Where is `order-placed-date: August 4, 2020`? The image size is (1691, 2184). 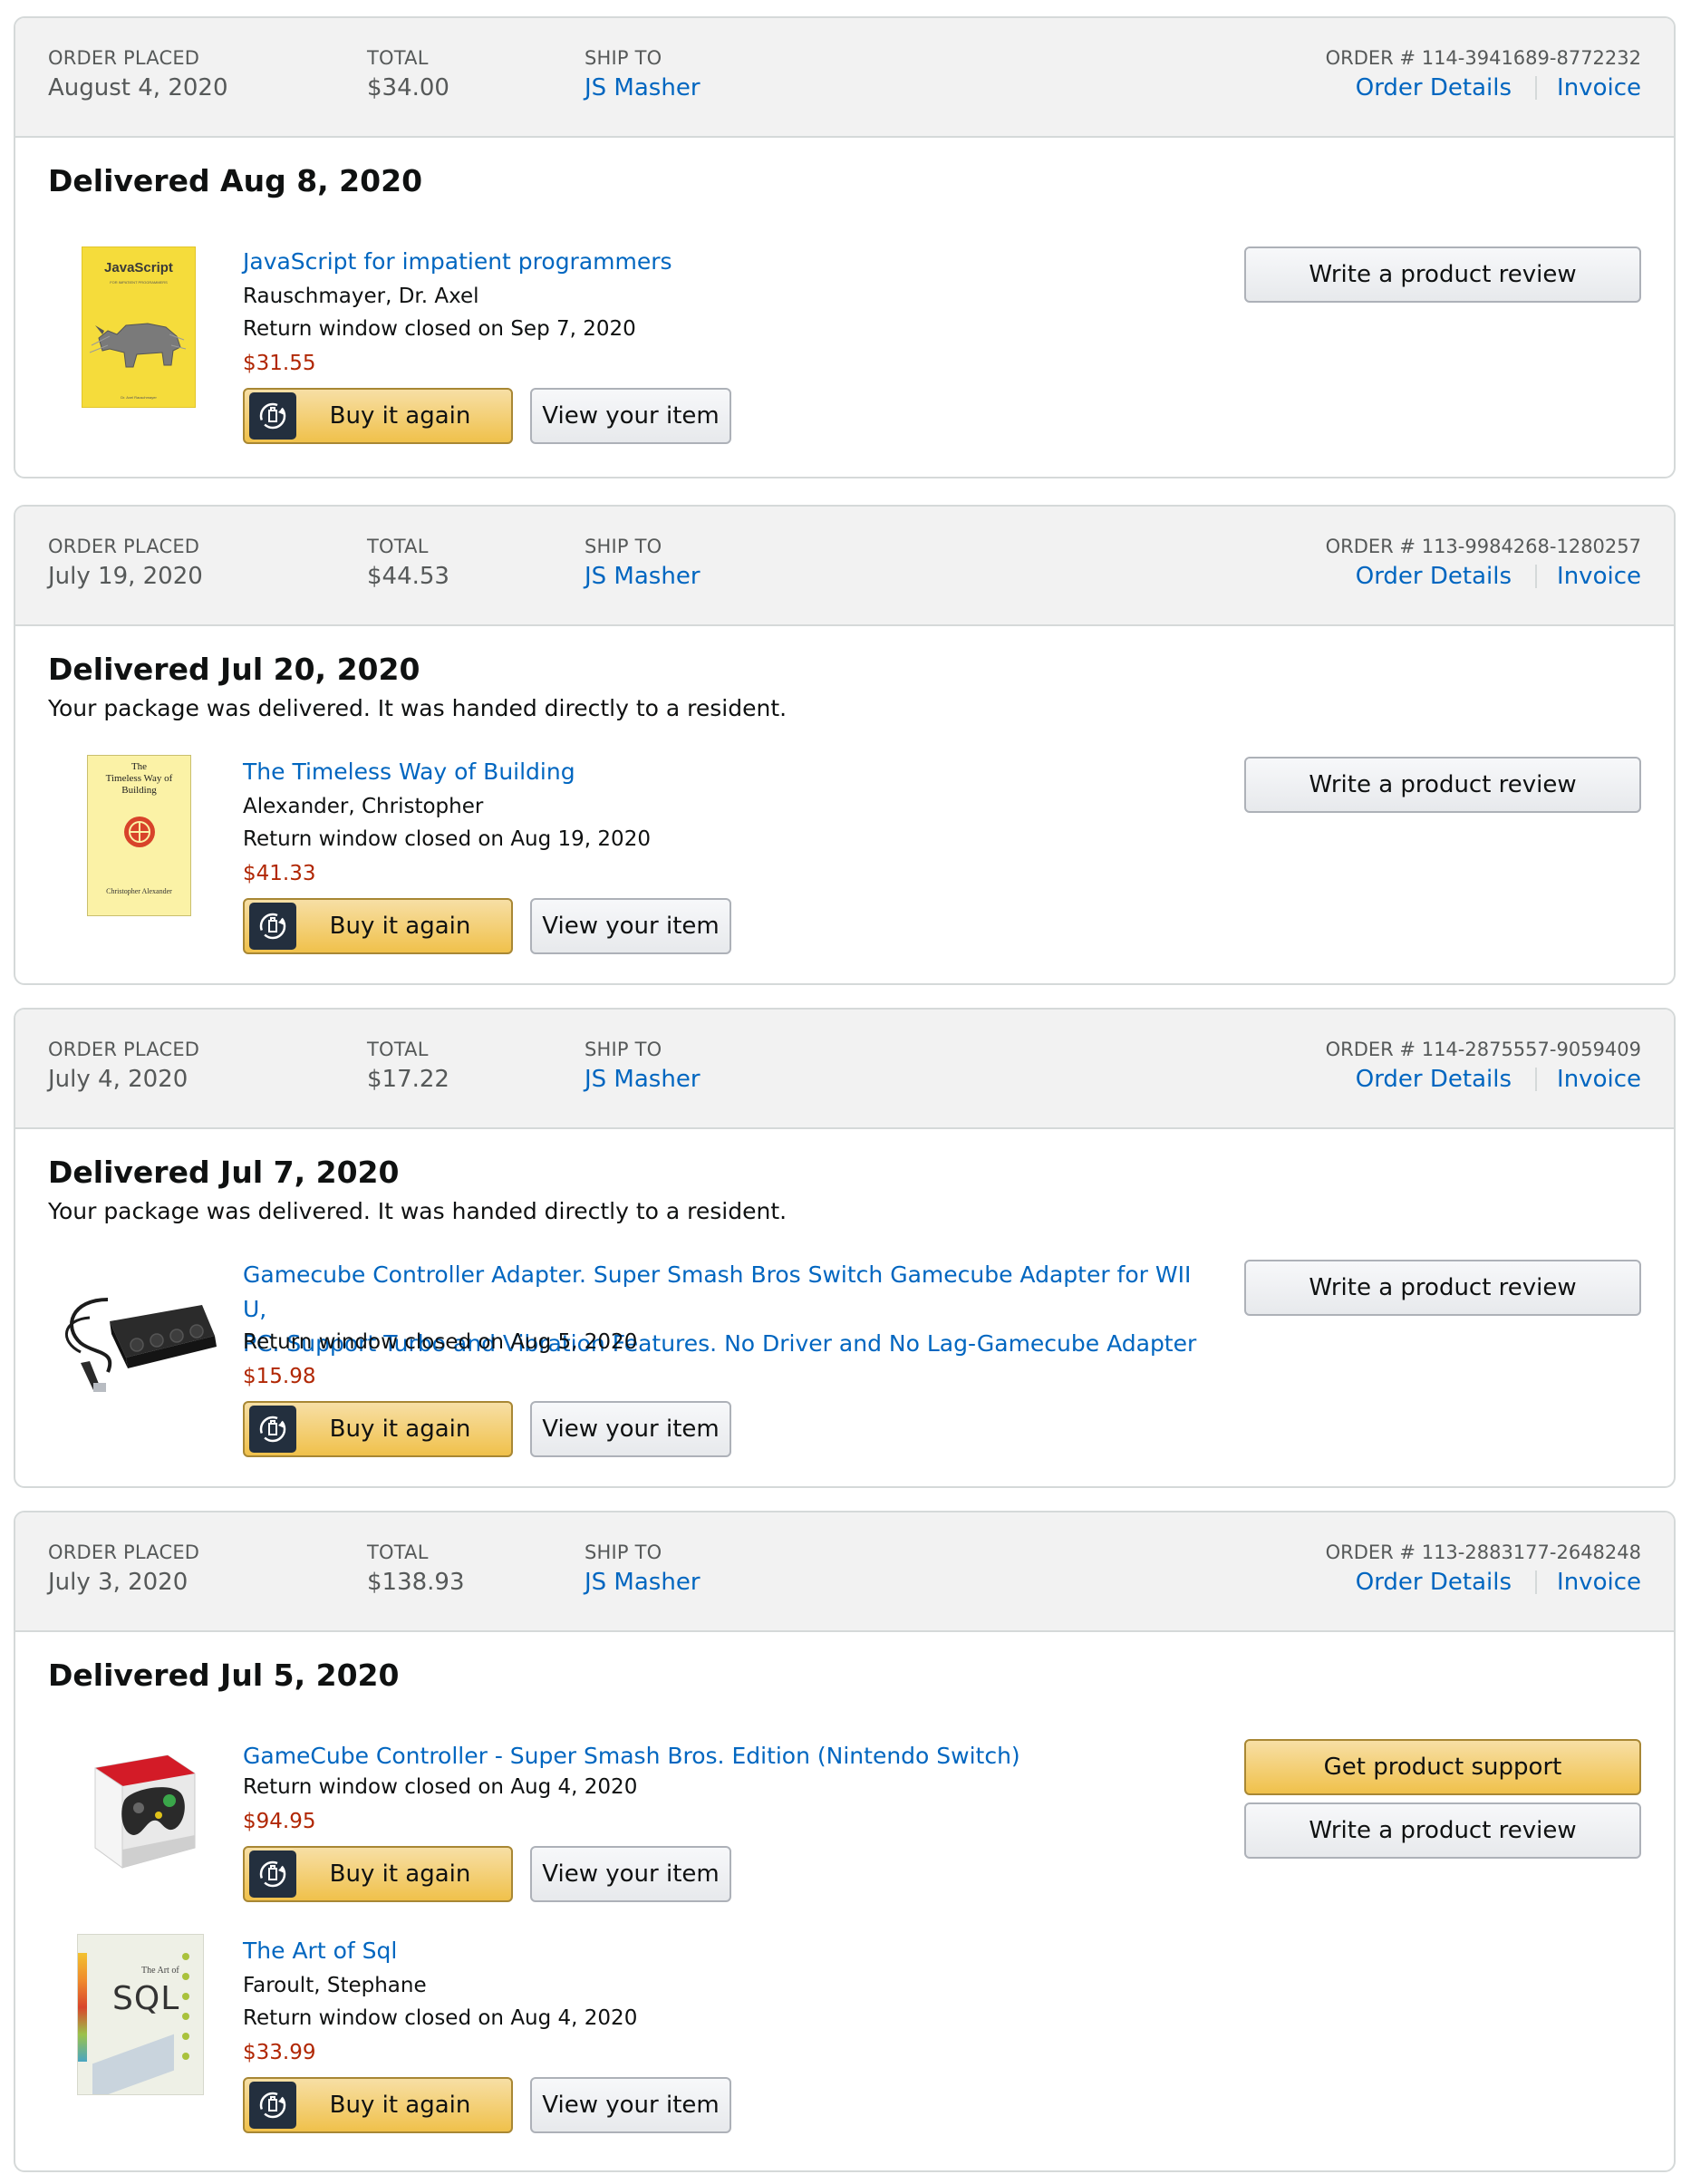
order-placed-date: August 4, 2020 is located at coordinates (138, 87).